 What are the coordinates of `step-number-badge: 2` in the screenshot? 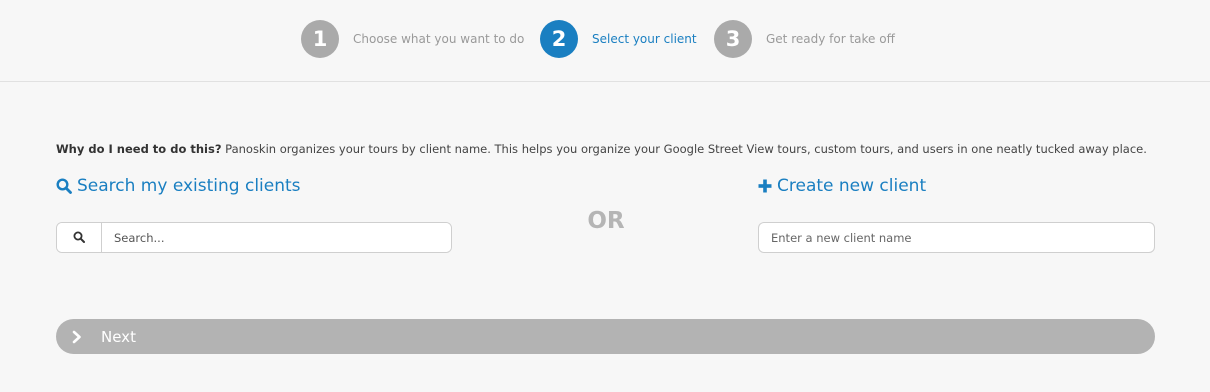 It's located at (559, 39).